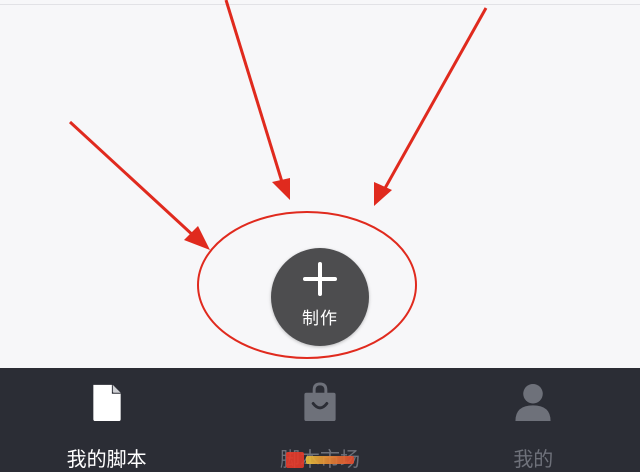  What do you see at coordinates (330, 460) in the screenshot?
I see `watermark-text-graphic` at bounding box center [330, 460].